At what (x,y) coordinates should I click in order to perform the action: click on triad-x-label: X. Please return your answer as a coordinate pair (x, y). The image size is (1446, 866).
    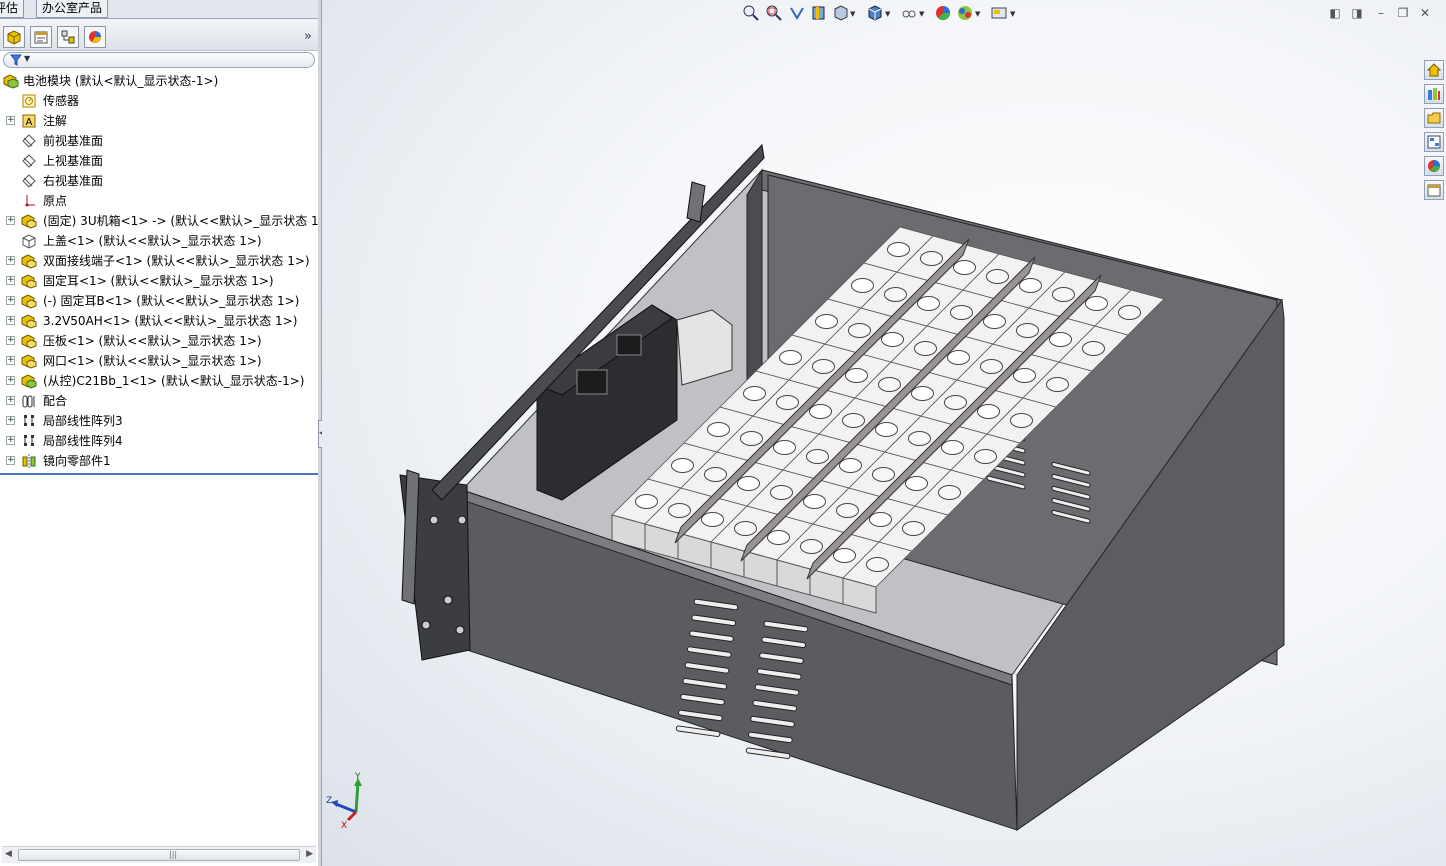
    Looking at the image, I should click on (344, 825).